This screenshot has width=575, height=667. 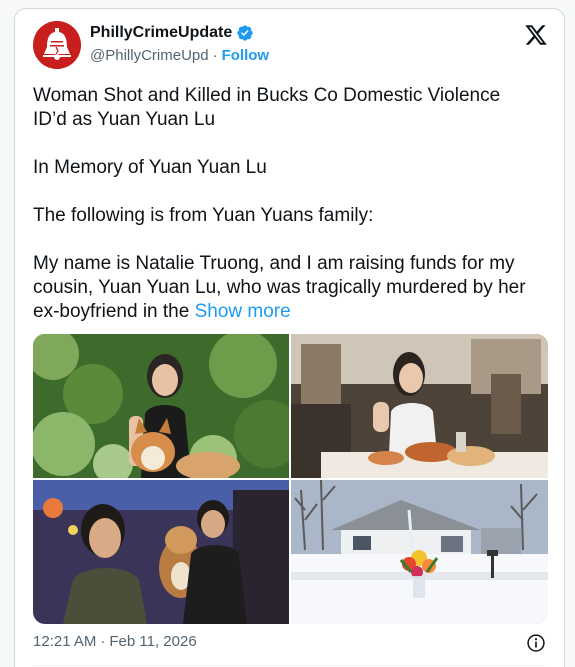 I want to click on display-name: PhillyCrimeUpdate, so click(x=161, y=33).